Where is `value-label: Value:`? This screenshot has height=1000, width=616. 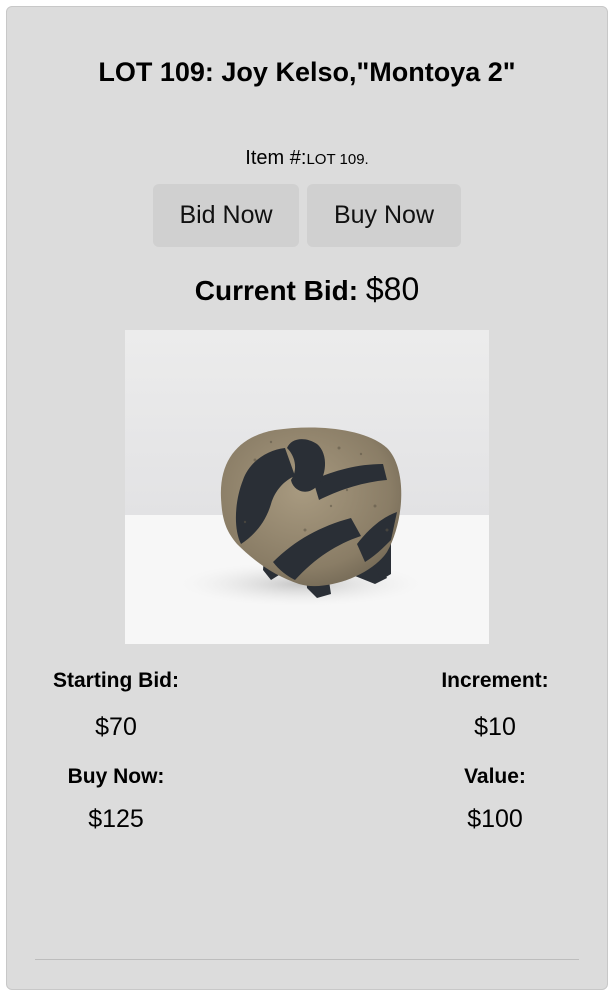
value-label: Value: is located at coordinates (495, 776).